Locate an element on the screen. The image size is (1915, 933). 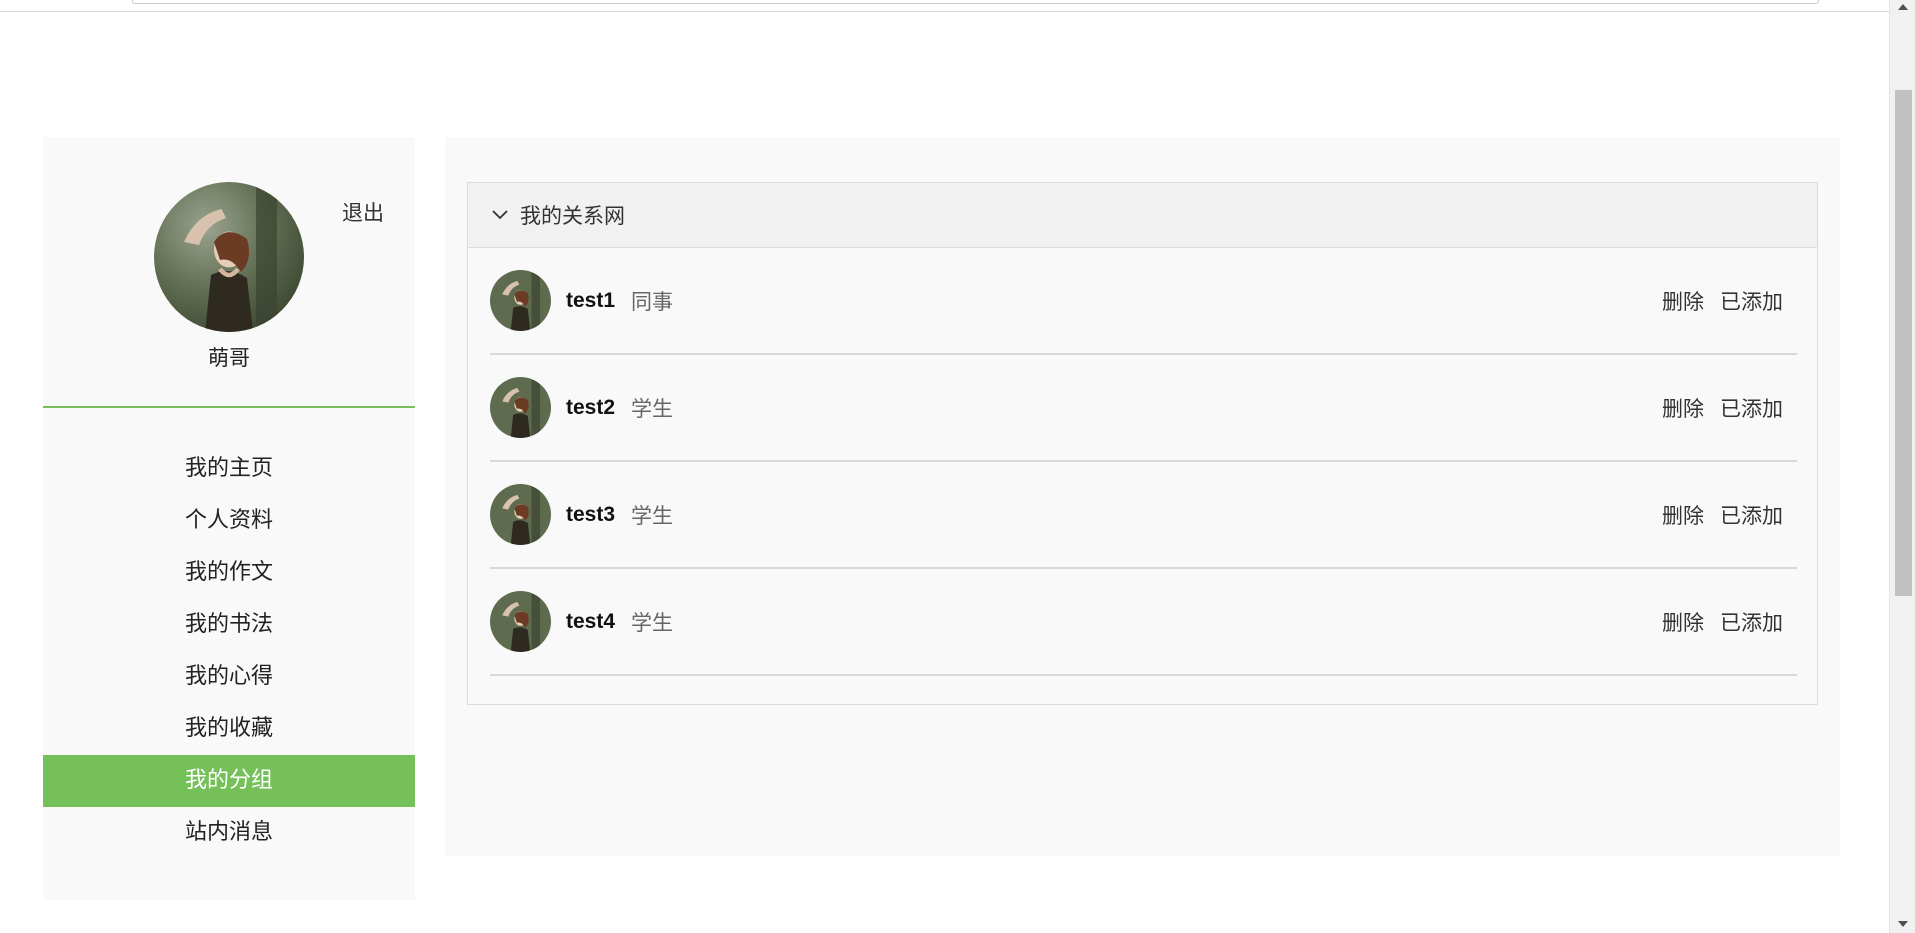
scroll-down-icon is located at coordinates (1903, 924).